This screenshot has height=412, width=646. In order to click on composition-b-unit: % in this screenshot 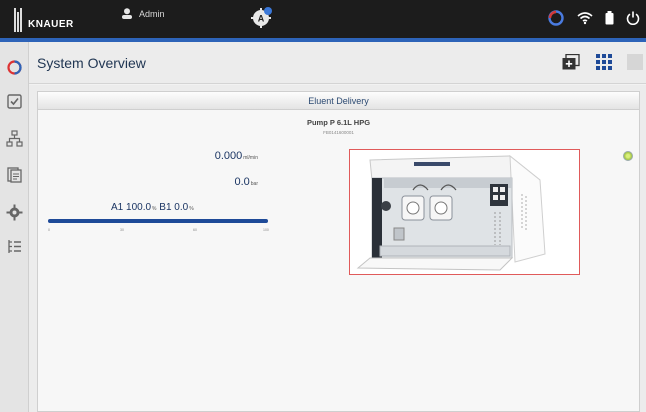, I will do `click(191, 209)`.